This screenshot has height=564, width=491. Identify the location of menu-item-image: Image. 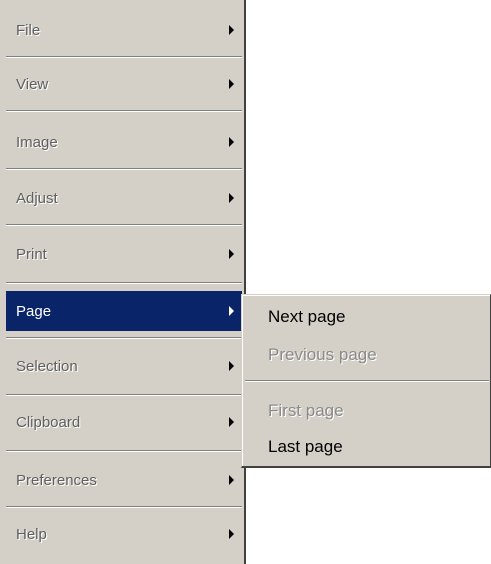
(124, 142).